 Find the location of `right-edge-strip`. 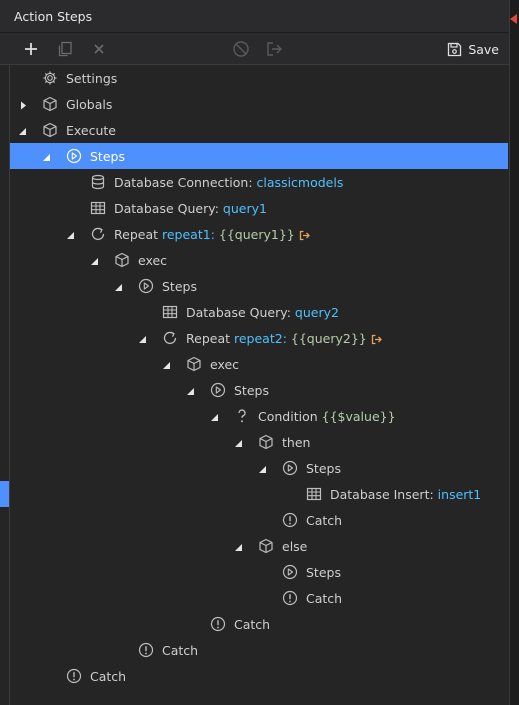

right-edge-strip is located at coordinates (514, 352).